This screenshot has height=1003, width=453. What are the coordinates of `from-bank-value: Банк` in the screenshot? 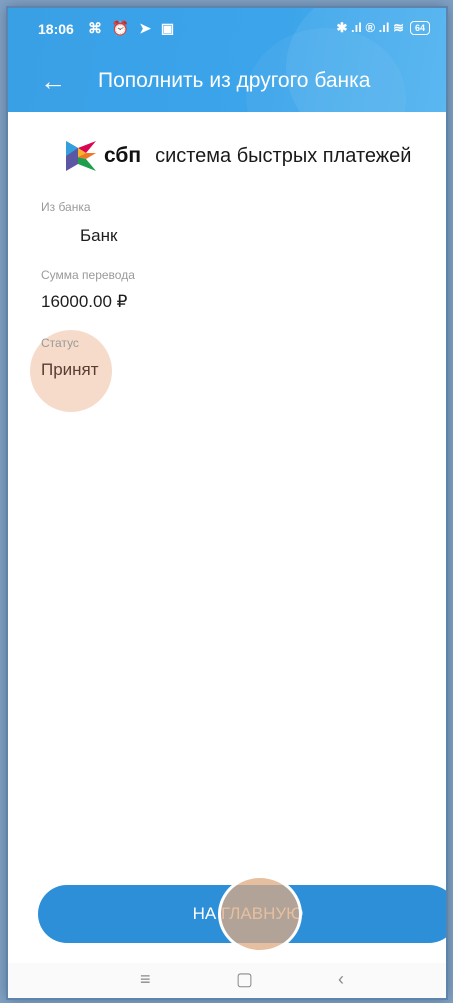 It's located at (99, 235).